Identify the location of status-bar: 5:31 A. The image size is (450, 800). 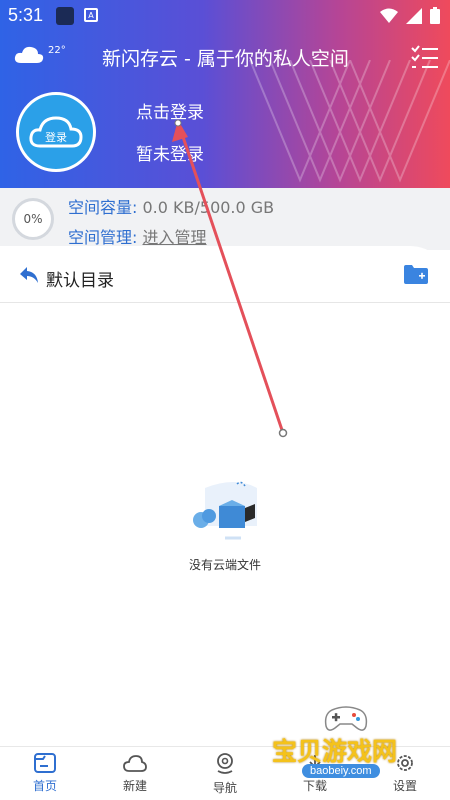
(225, 16).